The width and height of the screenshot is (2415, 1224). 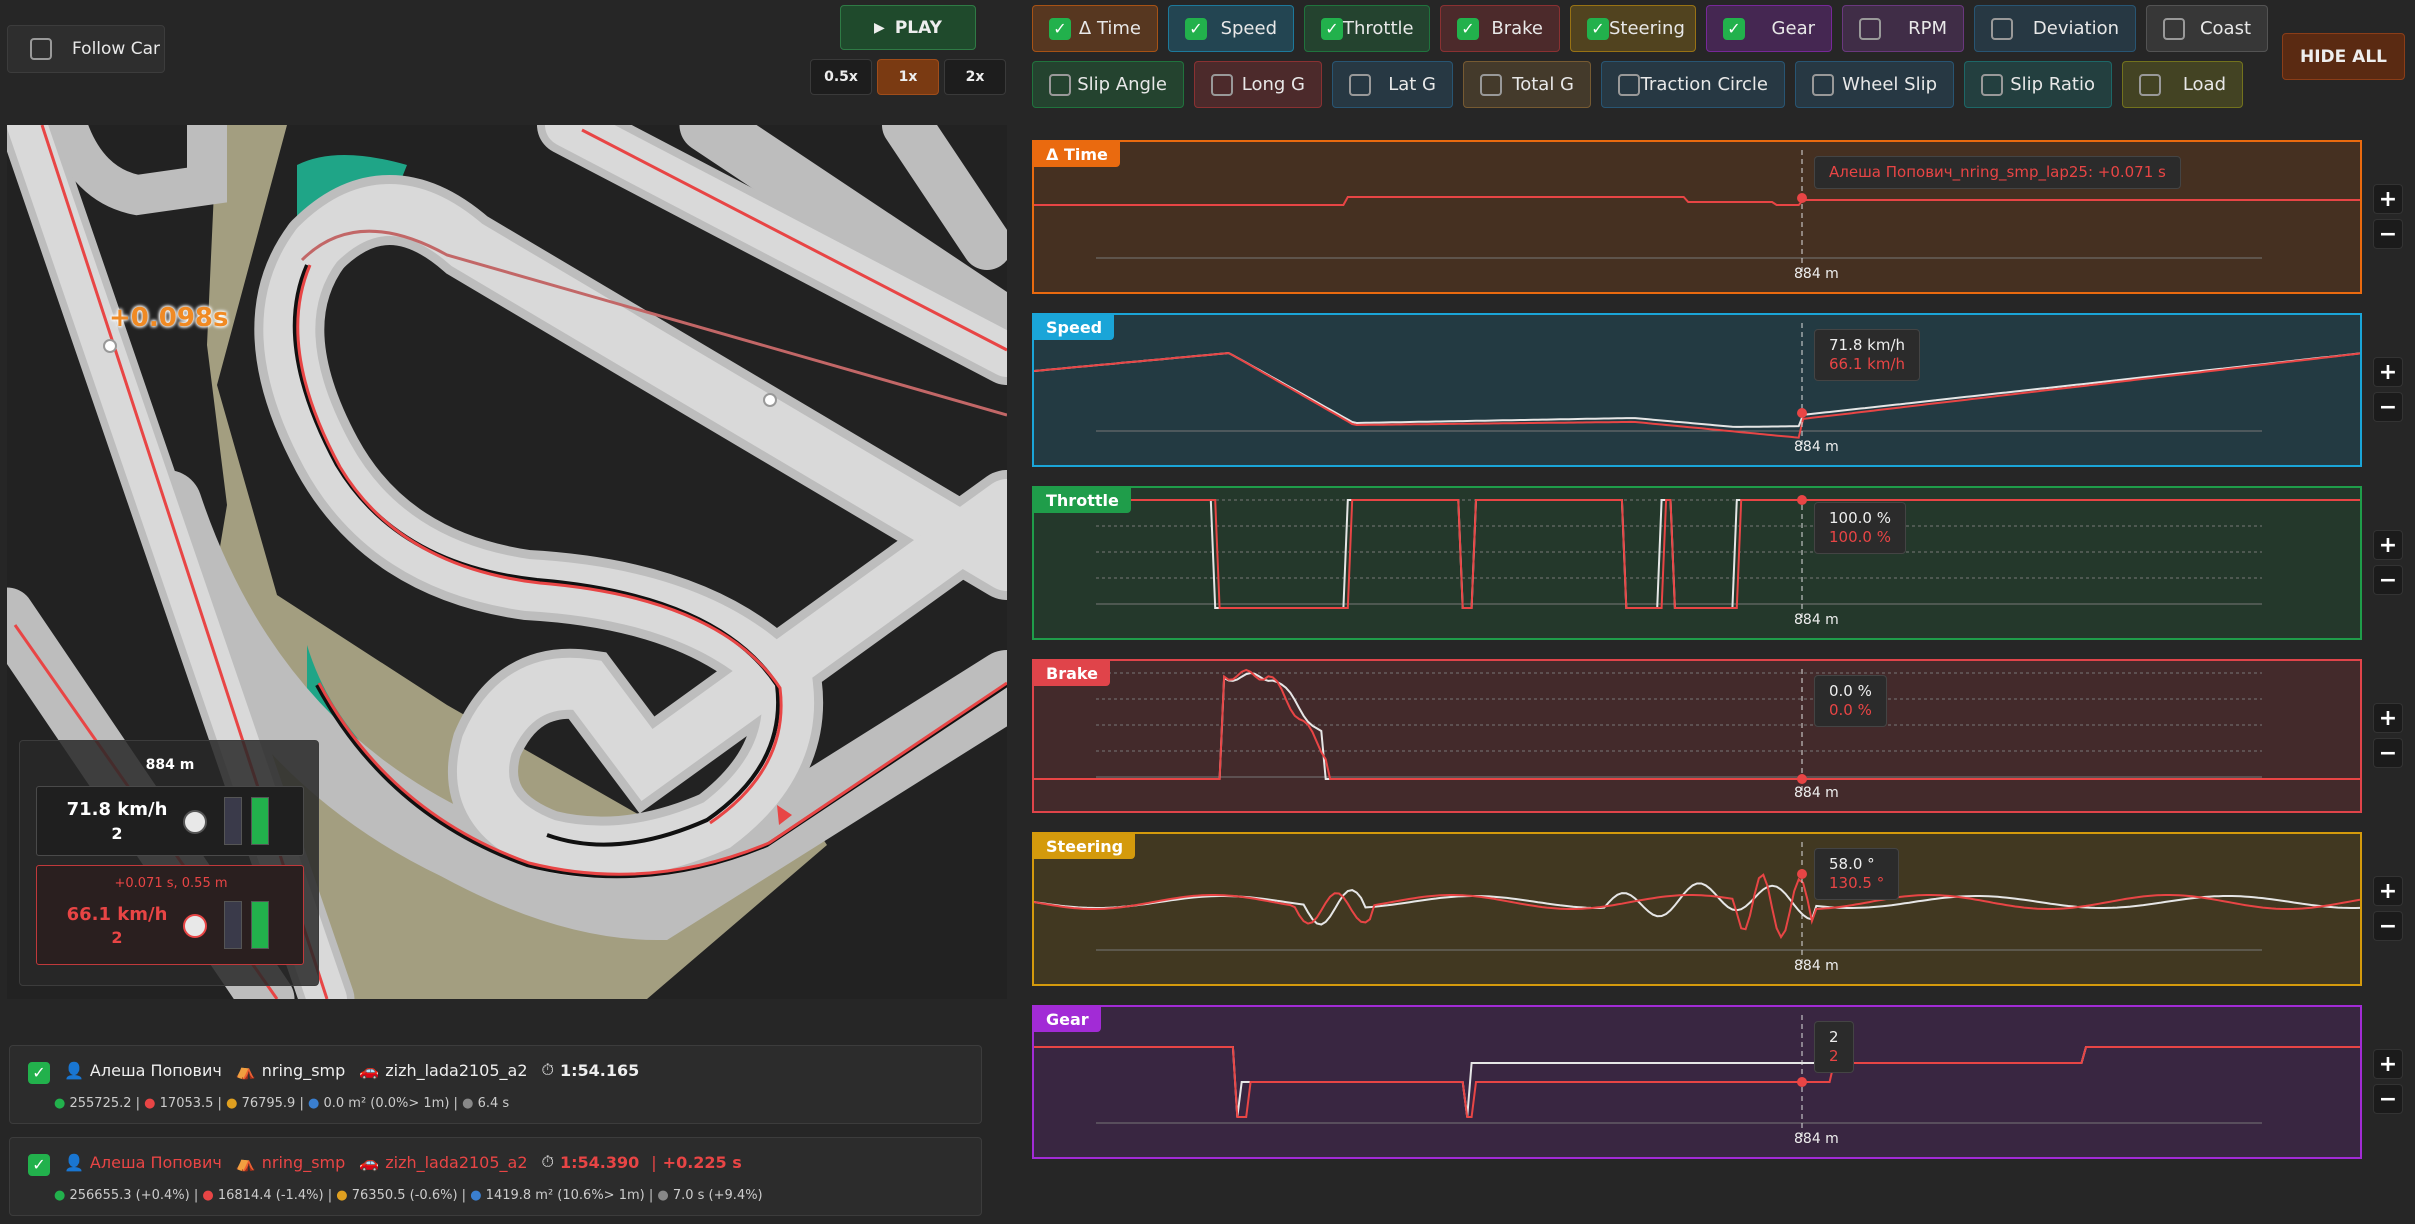 What do you see at coordinates (2388, 372) in the screenshot?
I see `panel-speed-zoom-in-button: +` at bounding box center [2388, 372].